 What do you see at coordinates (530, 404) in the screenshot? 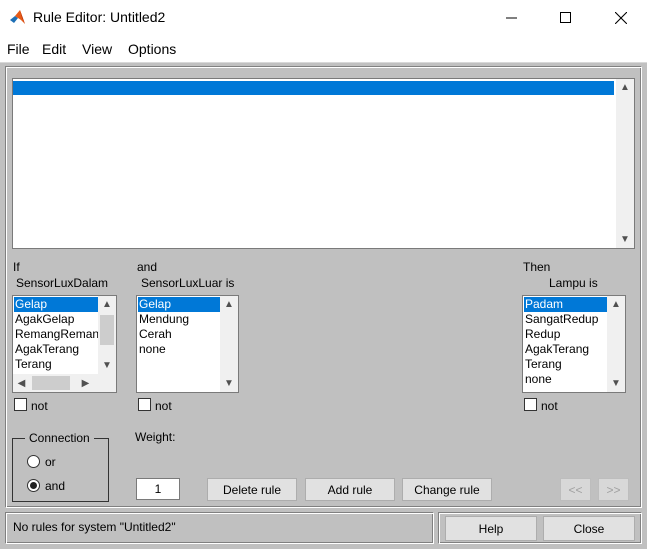
I see `output-not-checkbox` at bounding box center [530, 404].